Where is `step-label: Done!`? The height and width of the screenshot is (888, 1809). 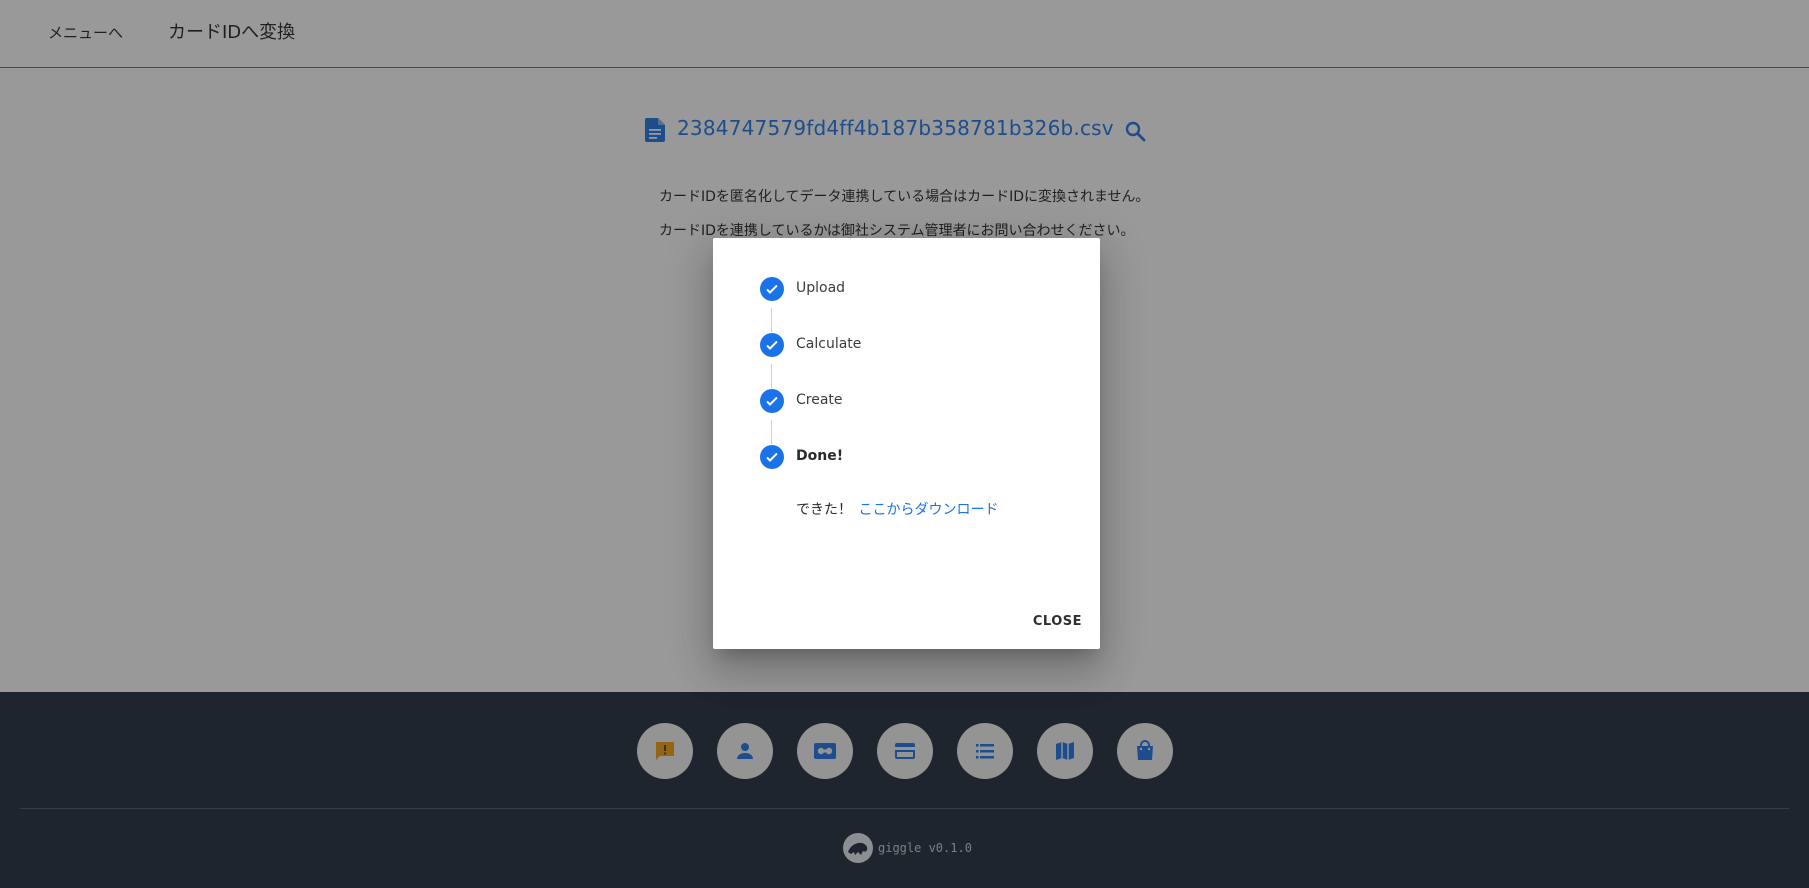 step-label: Done! is located at coordinates (820, 456).